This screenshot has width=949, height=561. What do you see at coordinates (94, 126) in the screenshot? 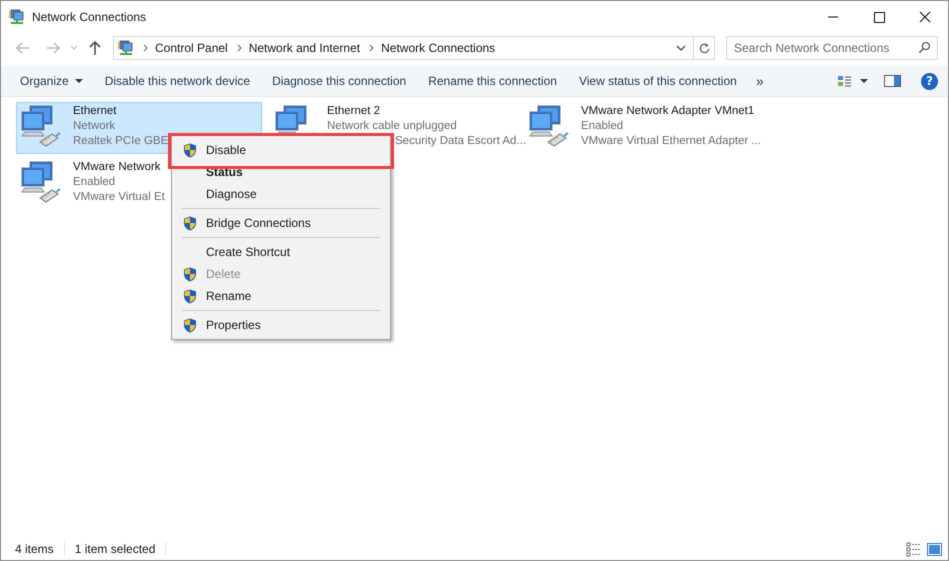
I see `adapter-detail: Network` at bounding box center [94, 126].